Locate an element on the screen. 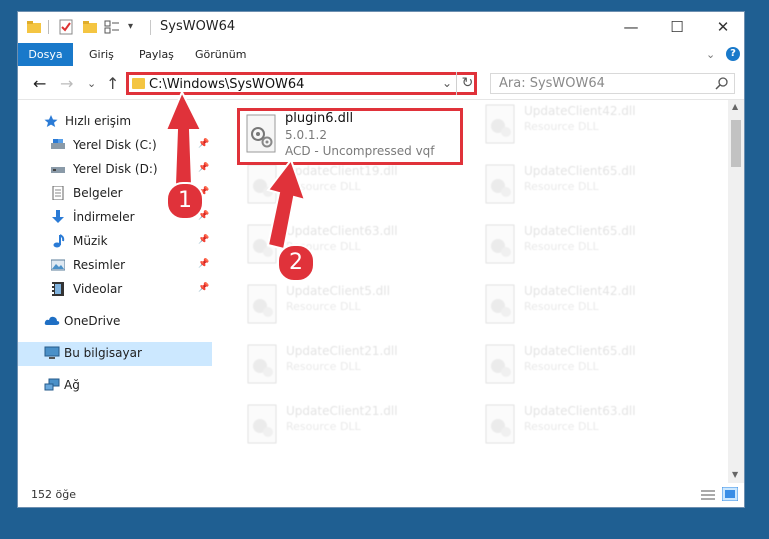 Image resolution: width=769 pixels, height=539 pixels. sidebar-item-label: İndirmeler is located at coordinates (104, 217).